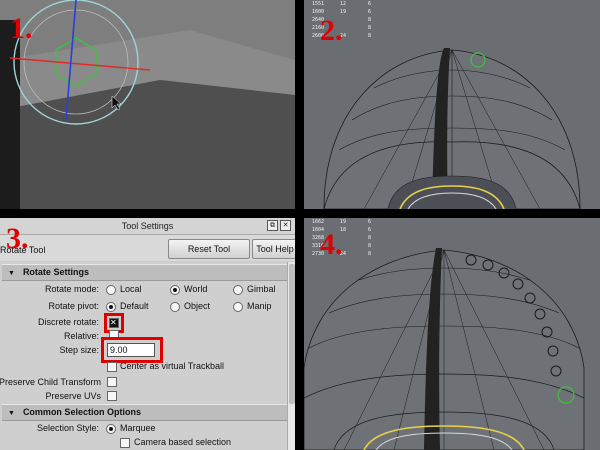  Describe the element at coordinates (21, 28) in the screenshot. I see `step-number-1: 1.` at that location.